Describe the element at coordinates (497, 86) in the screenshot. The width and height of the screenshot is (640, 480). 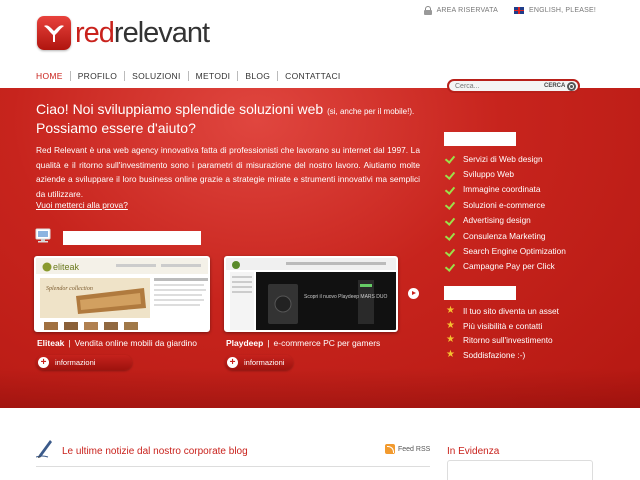
I see `search-input` at that location.